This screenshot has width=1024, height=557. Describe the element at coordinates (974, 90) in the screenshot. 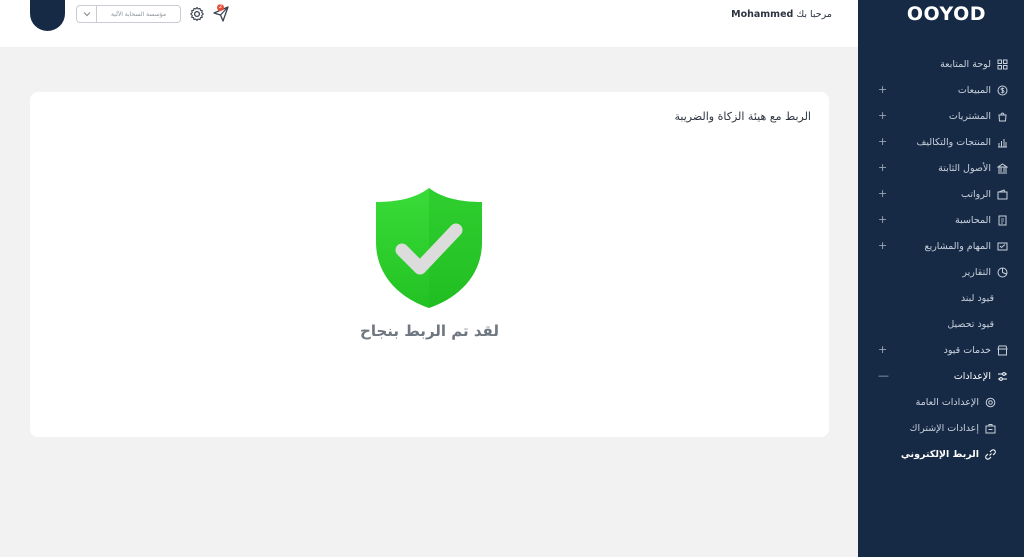

I see `sidebar-item-label: المبيعات` at that location.